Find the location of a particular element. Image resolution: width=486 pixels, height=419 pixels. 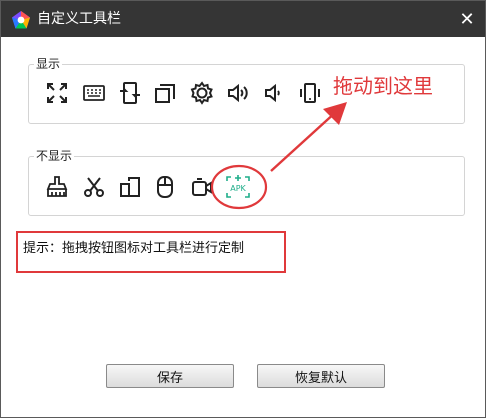

hint-text: 提示：拖拽按钮图标对工具栏进行定制 is located at coordinates (134, 248).